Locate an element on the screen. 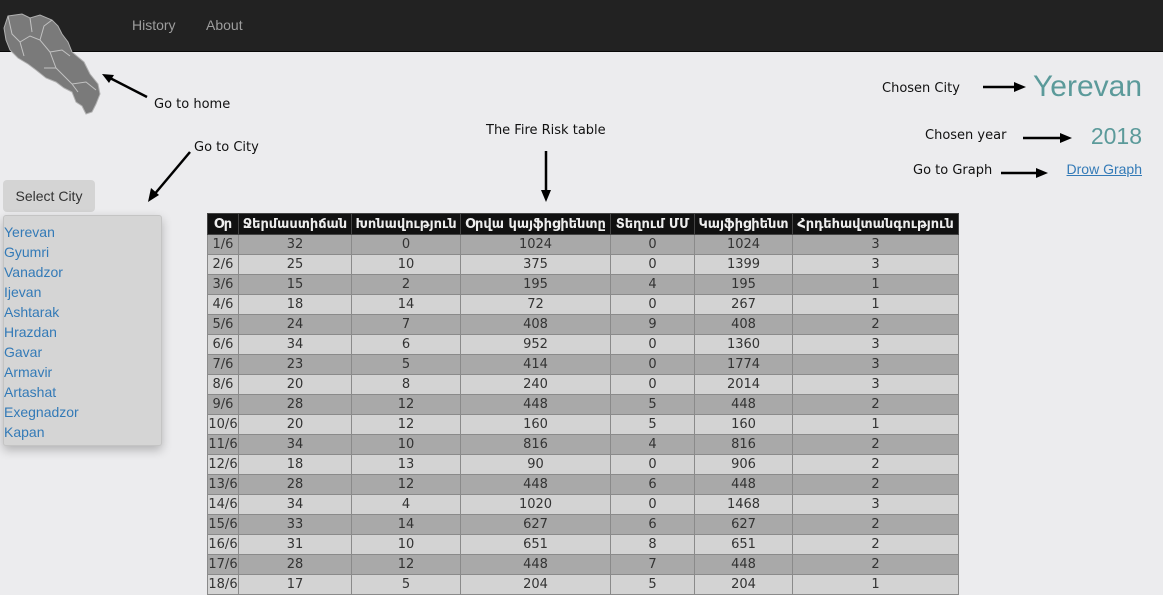 The height and width of the screenshot is (595, 1163). table-row: 1/6 32 0 1024 0 1024 3 is located at coordinates (583, 244).